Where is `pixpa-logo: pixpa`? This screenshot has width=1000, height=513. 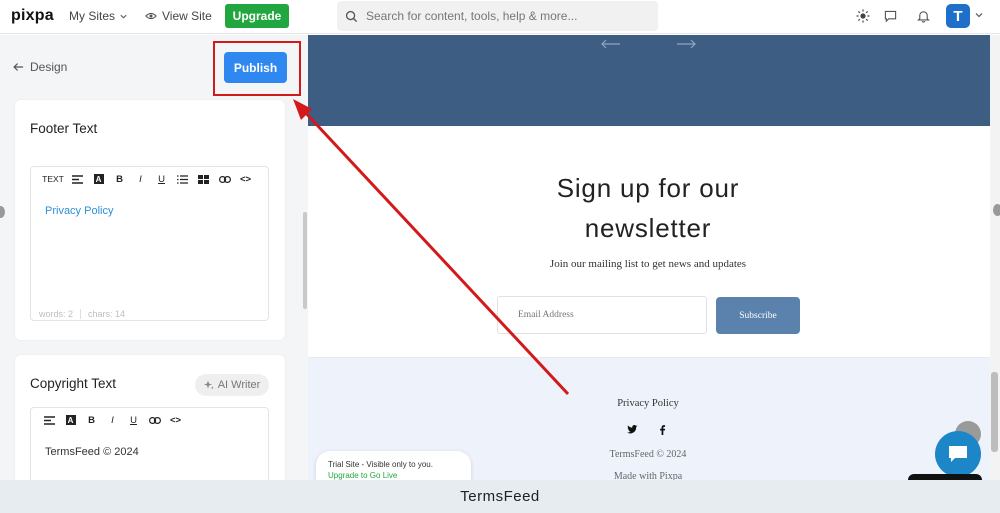 pixpa-logo: pixpa is located at coordinates (32, 16).